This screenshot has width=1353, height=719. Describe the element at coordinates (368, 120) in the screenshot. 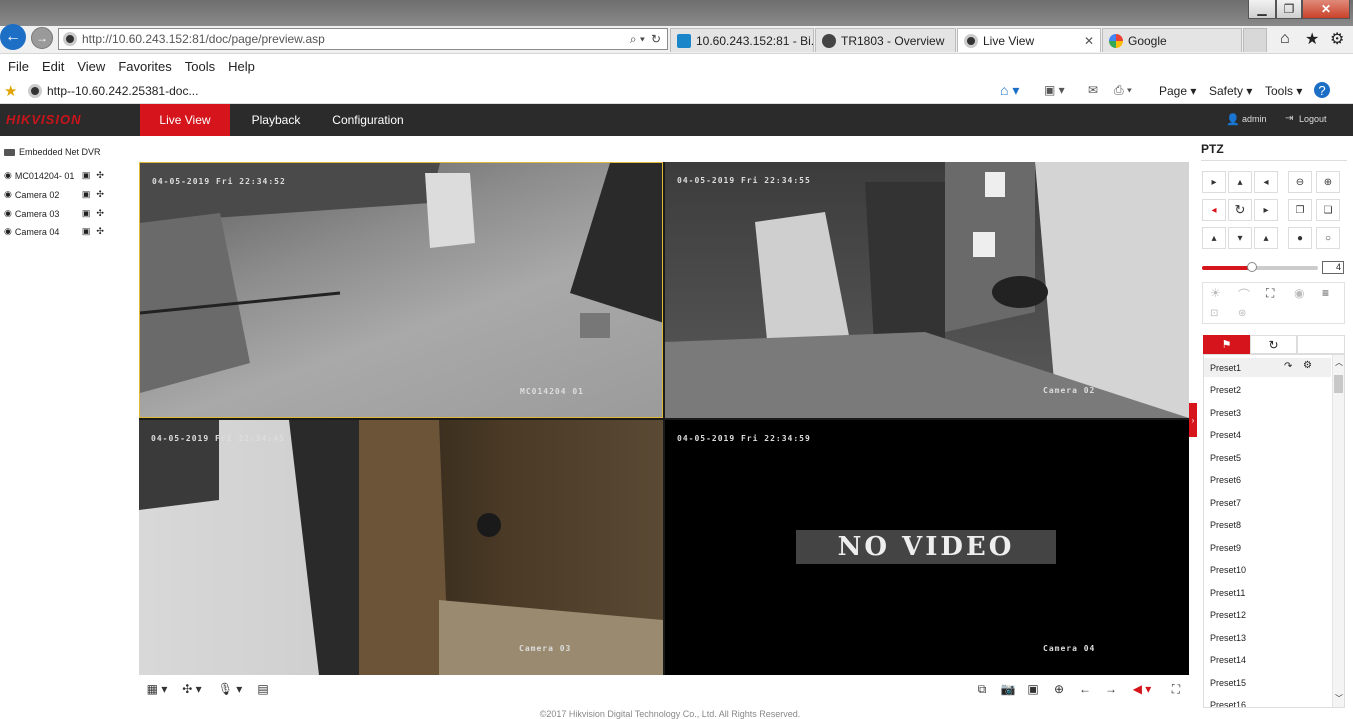

I see `nav-configuration: Configuration` at that location.